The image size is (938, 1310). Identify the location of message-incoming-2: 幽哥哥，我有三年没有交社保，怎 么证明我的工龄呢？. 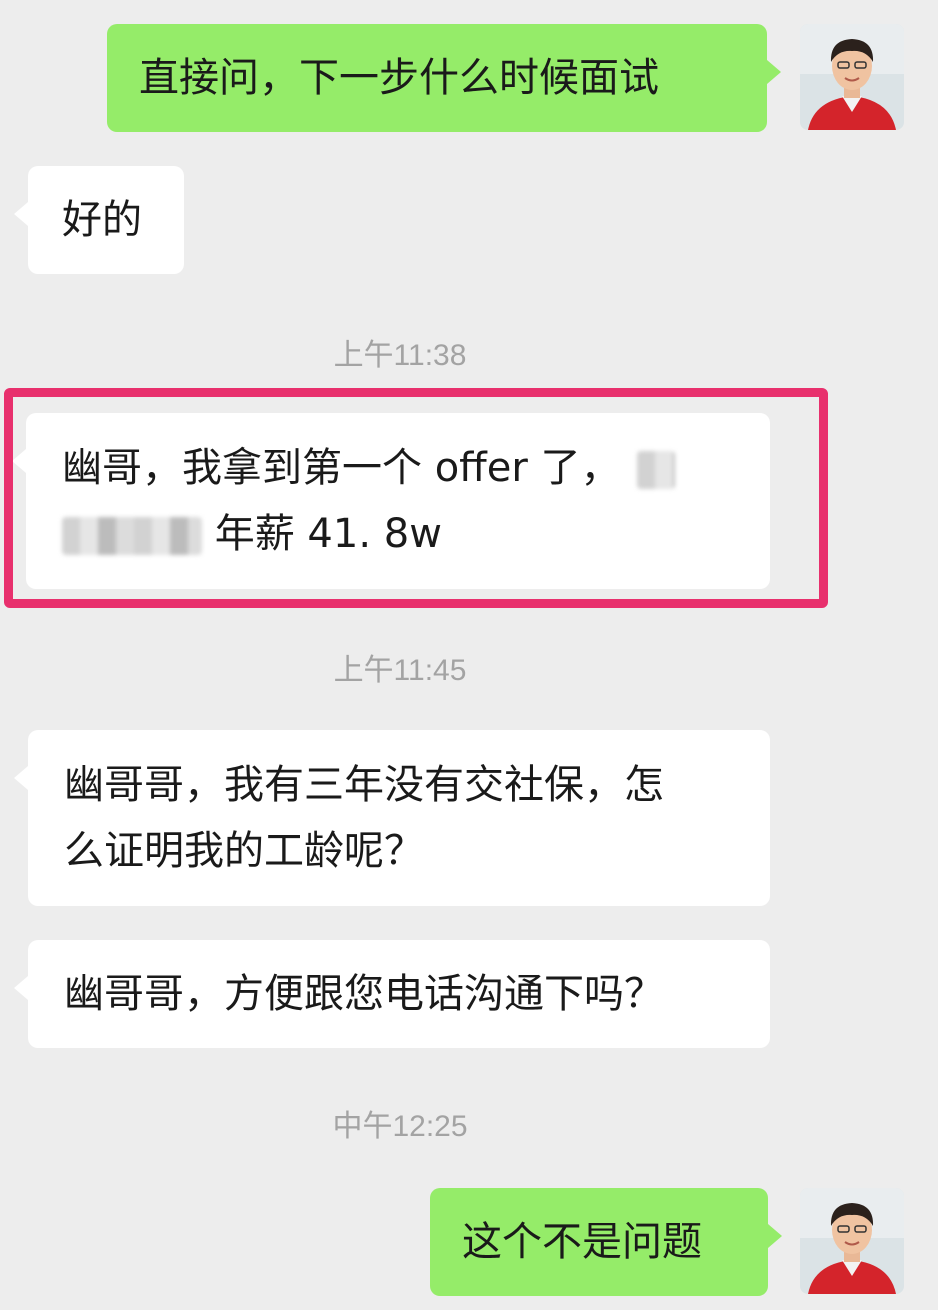
(392, 818).